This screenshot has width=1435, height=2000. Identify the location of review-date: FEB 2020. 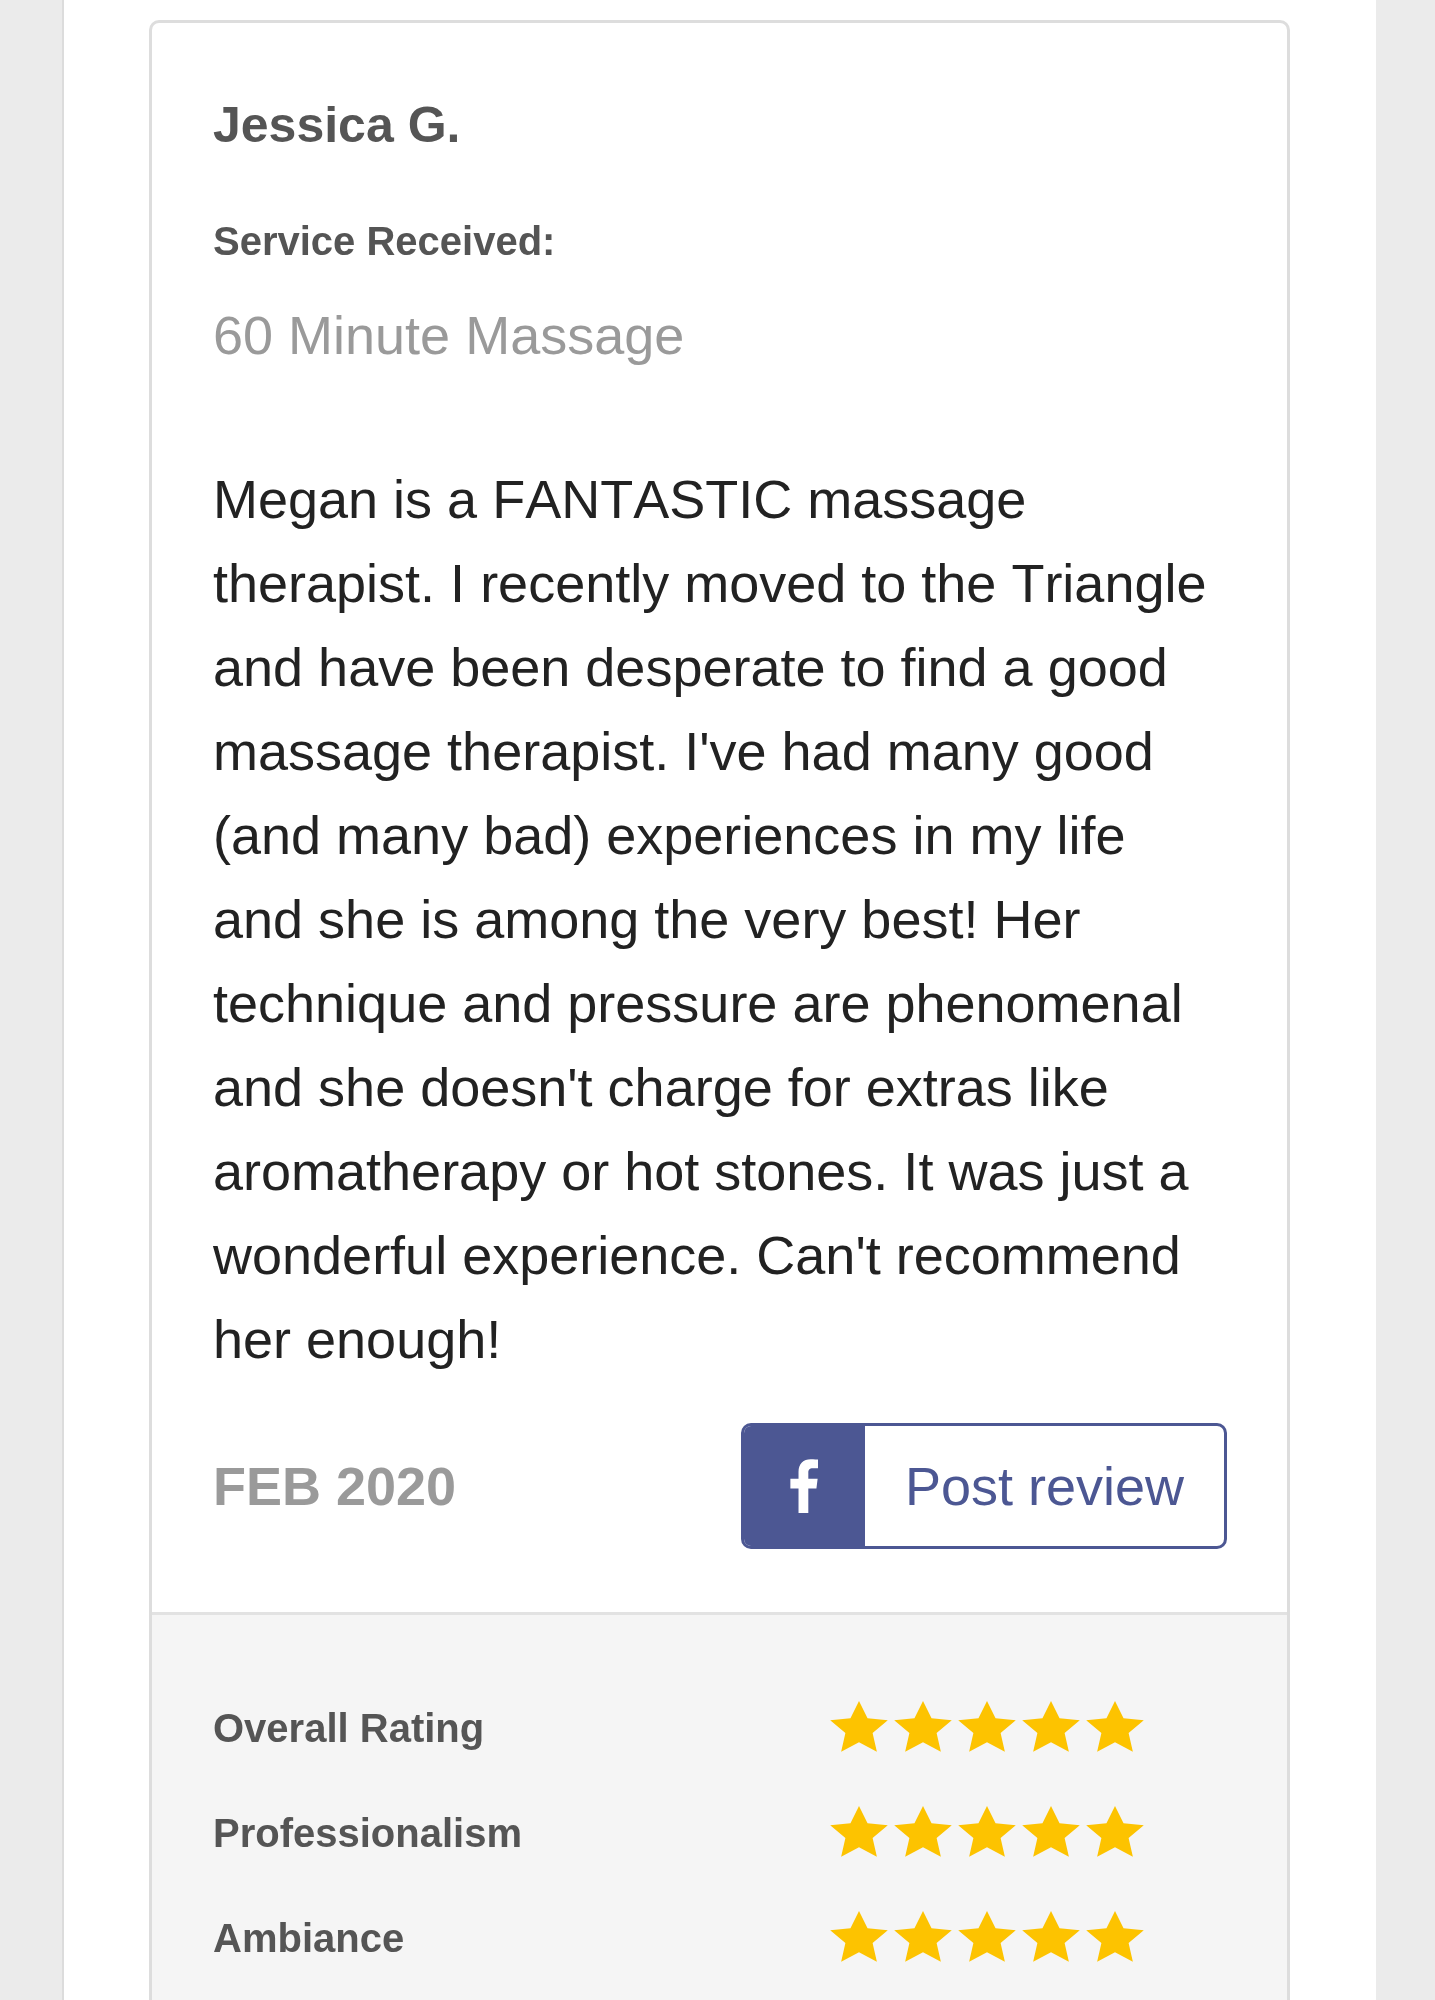
(335, 1486).